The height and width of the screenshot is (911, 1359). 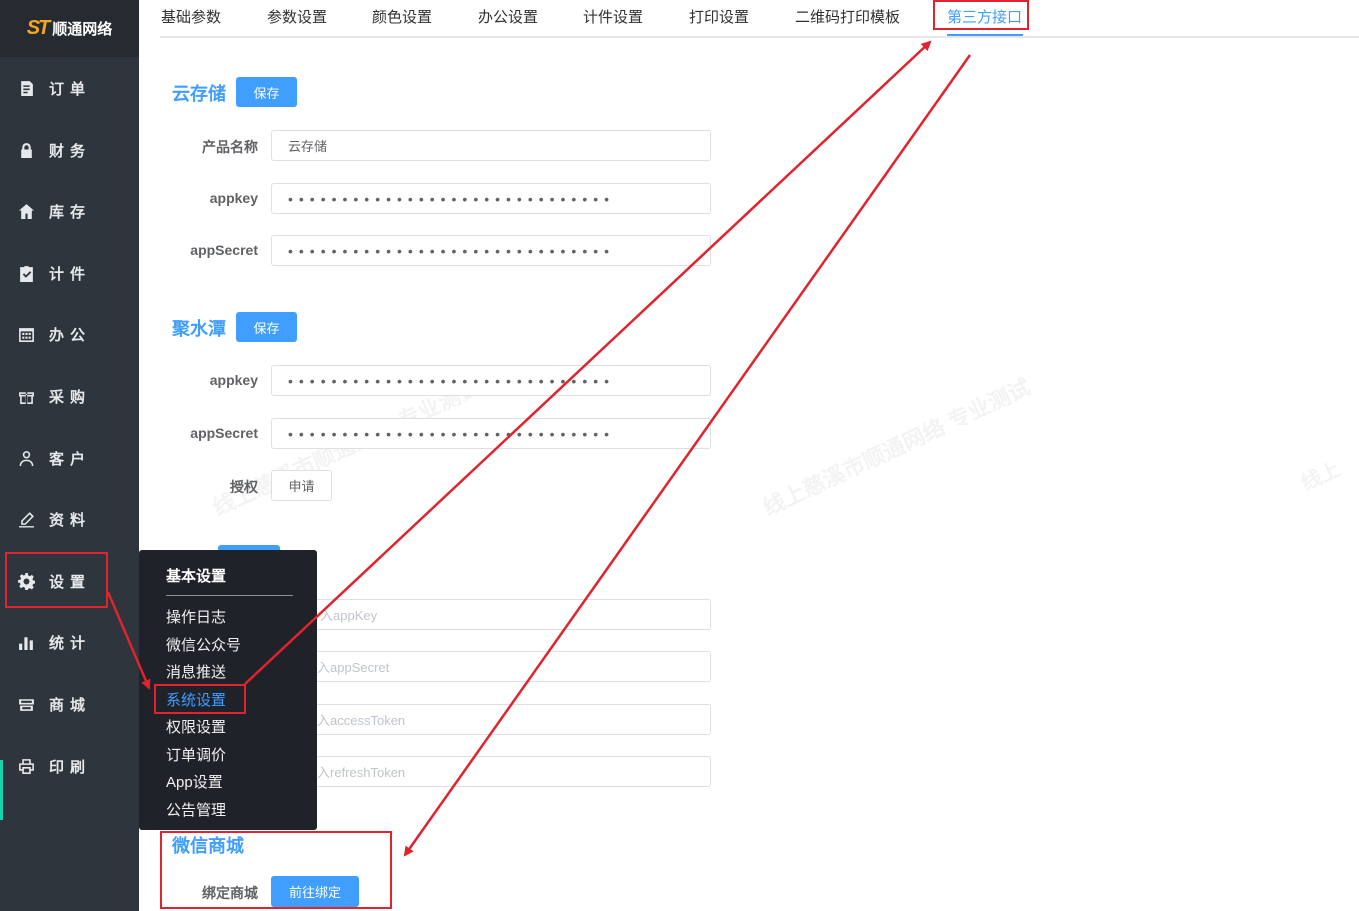 What do you see at coordinates (230, 147) in the screenshot?
I see `product-name-label: 产品名称` at bounding box center [230, 147].